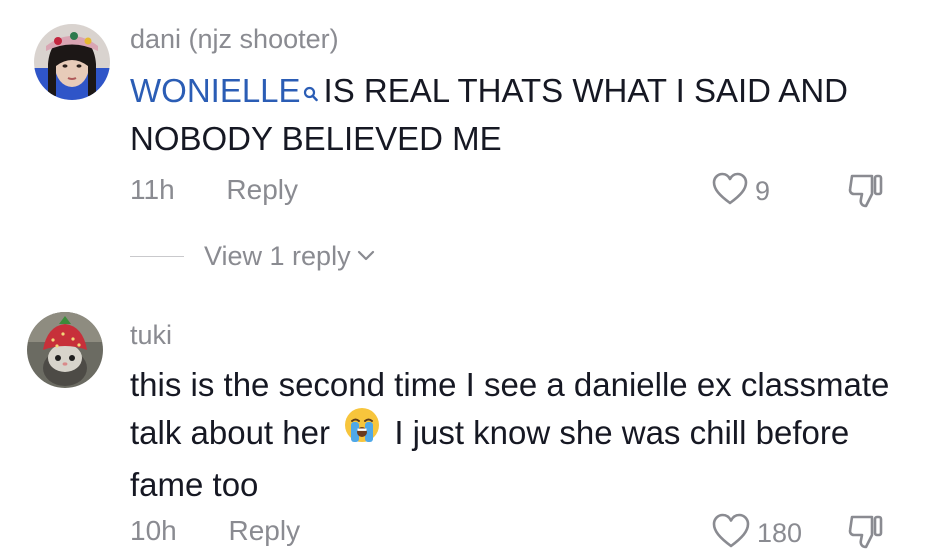 This screenshot has height=556, width=925. What do you see at coordinates (362, 431) in the screenshot?
I see `loudly-crying-face-emoji` at bounding box center [362, 431].